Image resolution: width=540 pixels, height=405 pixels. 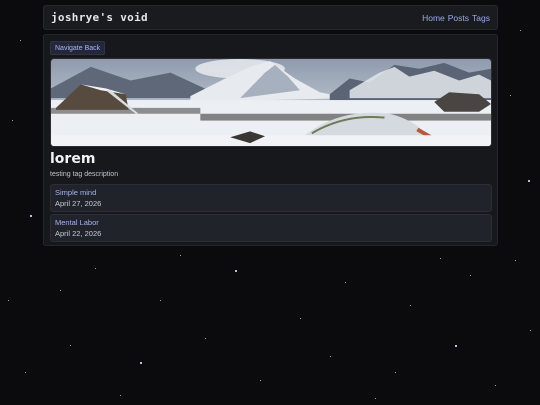 What do you see at coordinates (73, 159) in the screenshot?
I see `tag-title: lorem` at bounding box center [73, 159].